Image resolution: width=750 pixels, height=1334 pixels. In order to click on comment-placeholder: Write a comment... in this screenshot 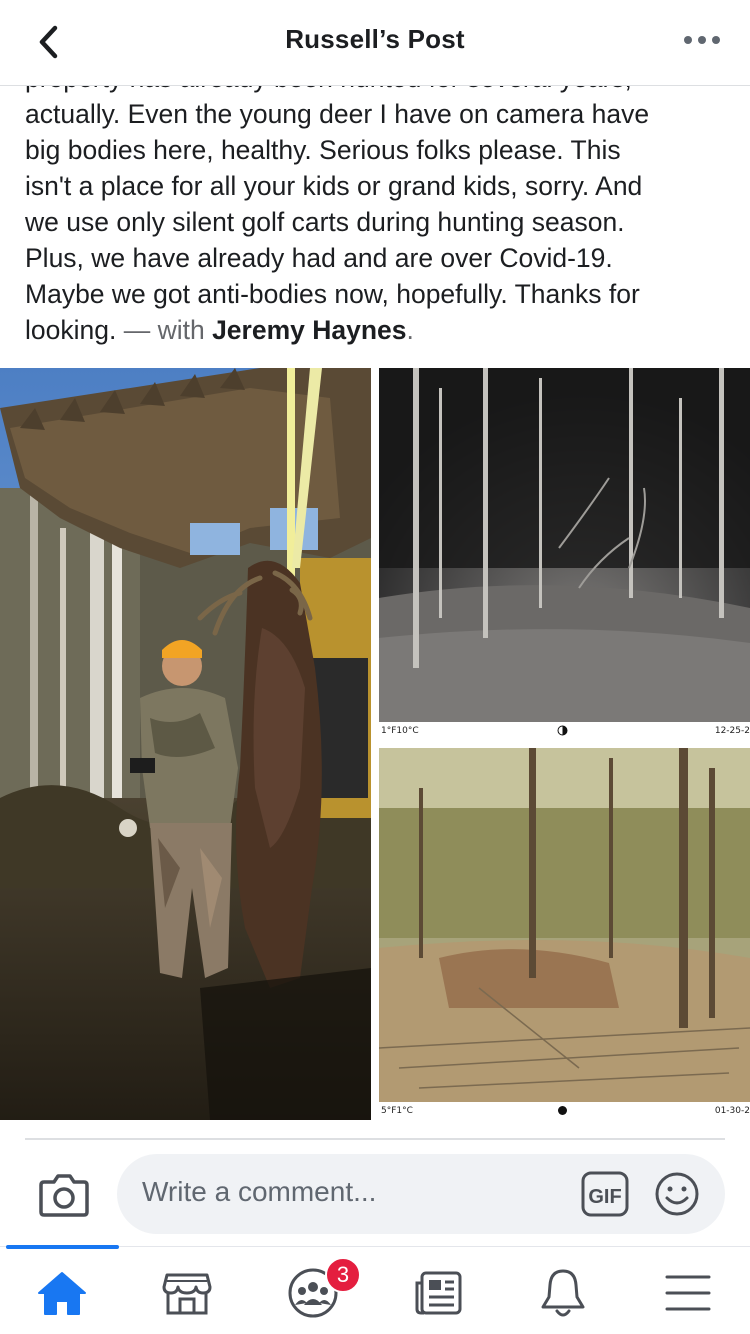, I will do `click(259, 1191)`.